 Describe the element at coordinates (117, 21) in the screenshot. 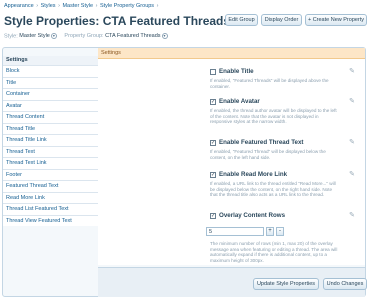

I see `page-title: Style Properties: CTA Featured Threads` at that location.